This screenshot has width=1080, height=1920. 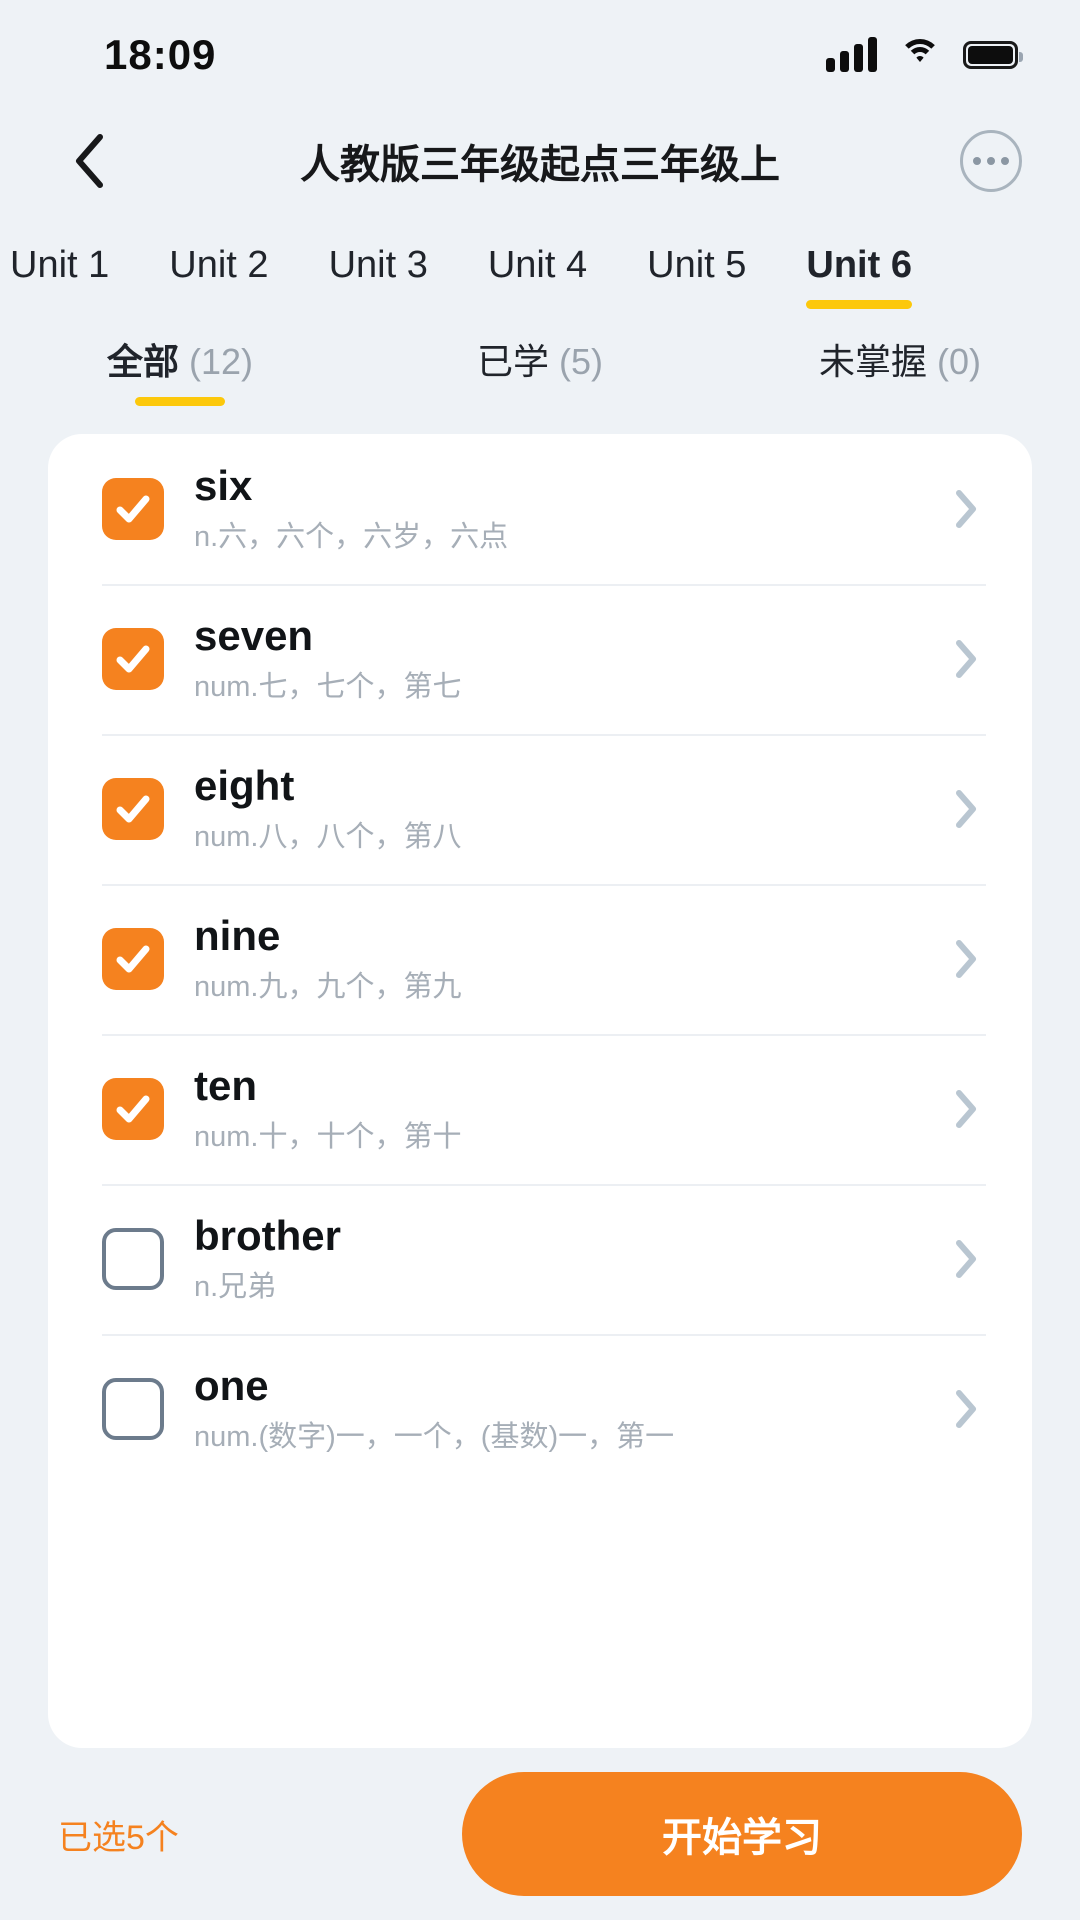 What do you see at coordinates (237, 935) in the screenshot?
I see `word-title: nine` at bounding box center [237, 935].